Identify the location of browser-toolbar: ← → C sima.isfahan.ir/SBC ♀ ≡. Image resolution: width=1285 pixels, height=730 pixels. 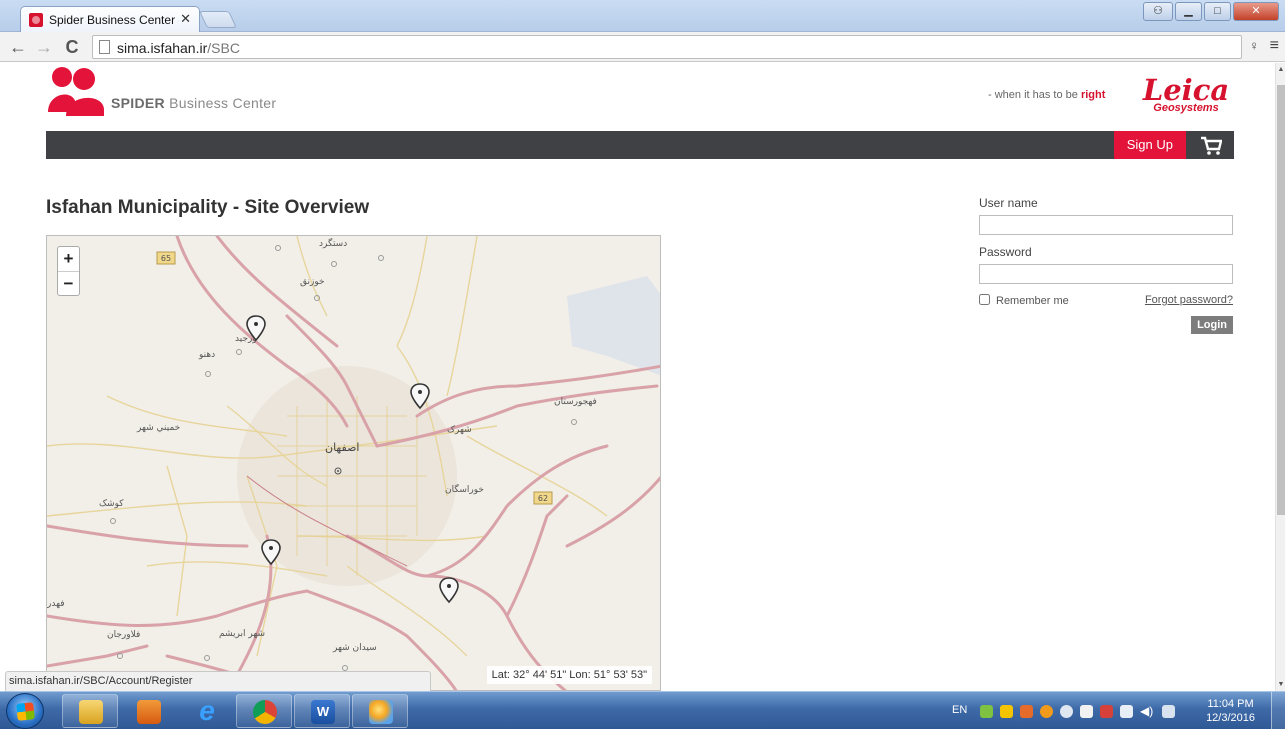
(642, 47).